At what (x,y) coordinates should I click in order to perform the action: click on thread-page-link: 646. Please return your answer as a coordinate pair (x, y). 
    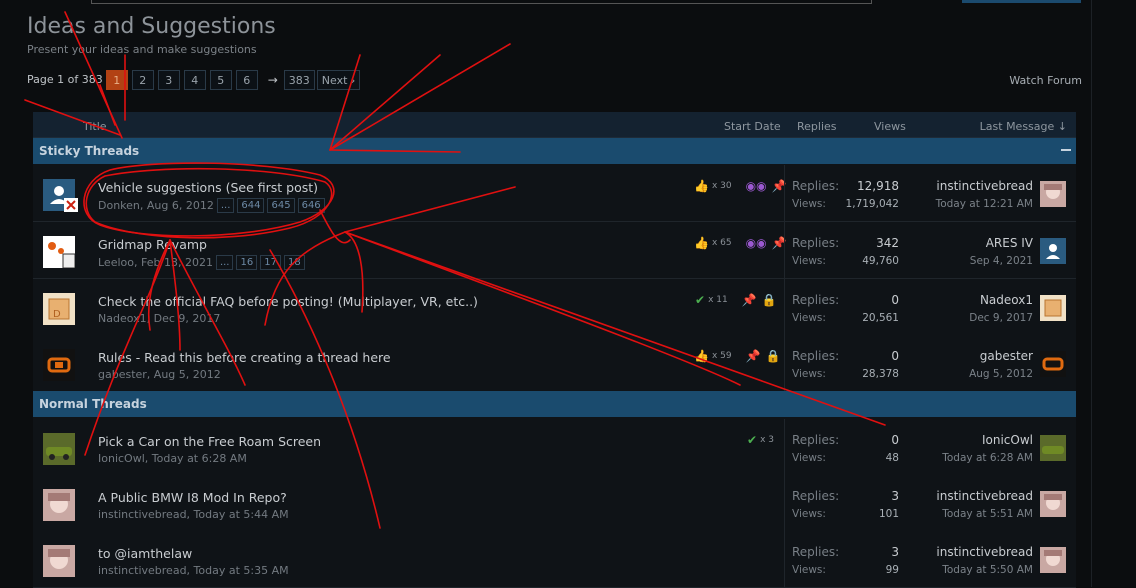
    Looking at the image, I should click on (311, 205).